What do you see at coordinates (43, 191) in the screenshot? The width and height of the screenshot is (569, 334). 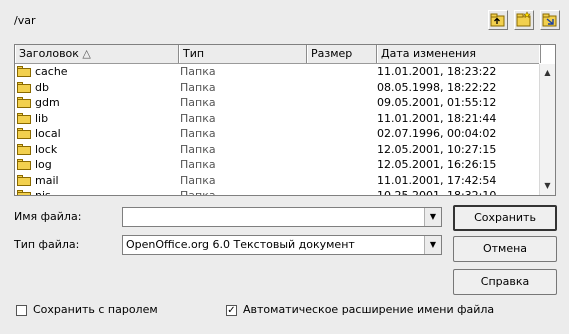 I see `file-name: nis` at bounding box center [43, 191].